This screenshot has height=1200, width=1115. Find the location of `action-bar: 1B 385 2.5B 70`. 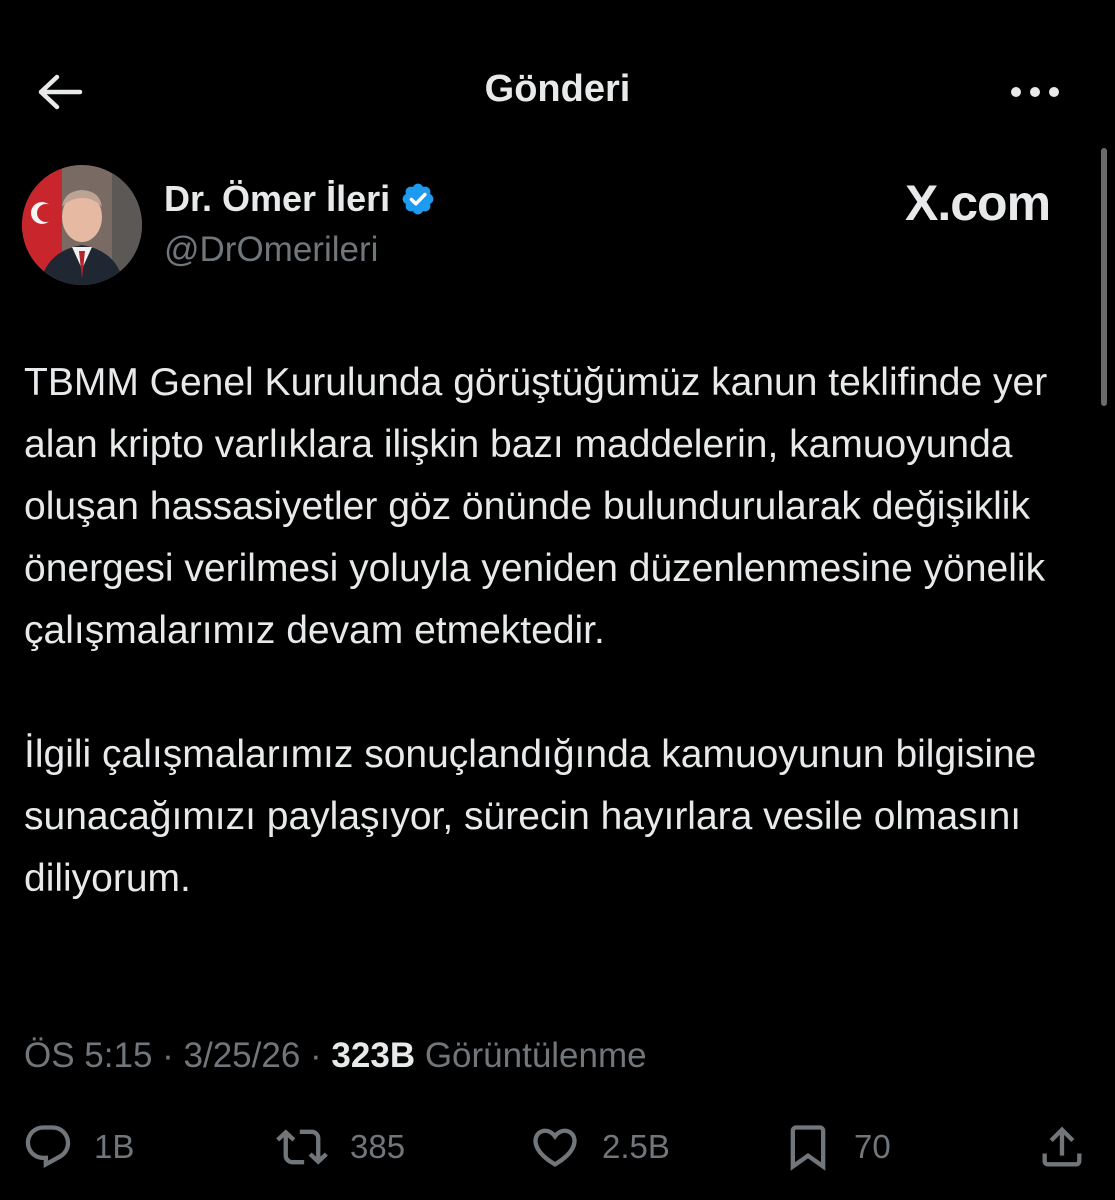

action-bar: 1B 385 2.5B 70 is located at coordinates (557, 1150).